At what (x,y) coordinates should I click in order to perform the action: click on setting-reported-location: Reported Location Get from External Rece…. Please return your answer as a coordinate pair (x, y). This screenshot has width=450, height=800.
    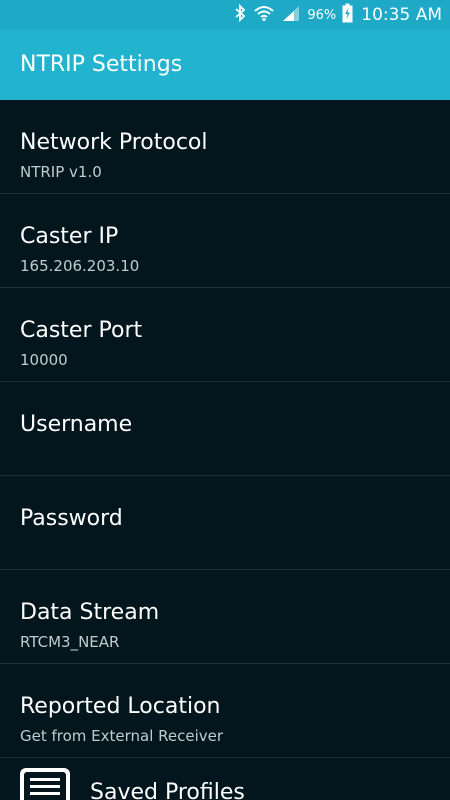
    Looking at the image, I should click on (225, 711).